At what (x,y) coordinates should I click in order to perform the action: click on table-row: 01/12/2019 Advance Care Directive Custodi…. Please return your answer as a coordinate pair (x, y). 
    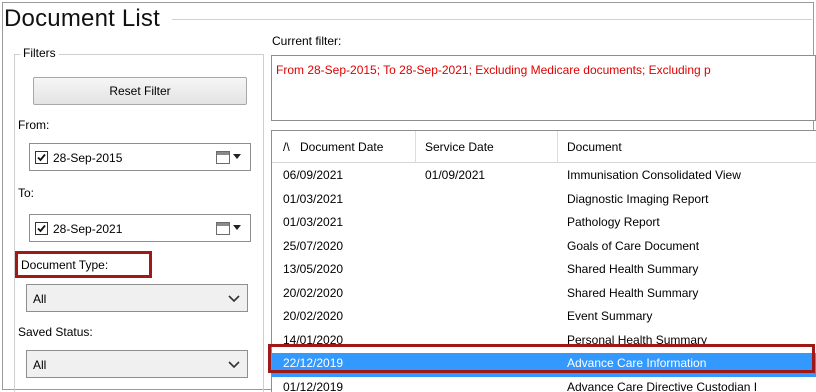
    Looking at the image, I should click on (544, 384).